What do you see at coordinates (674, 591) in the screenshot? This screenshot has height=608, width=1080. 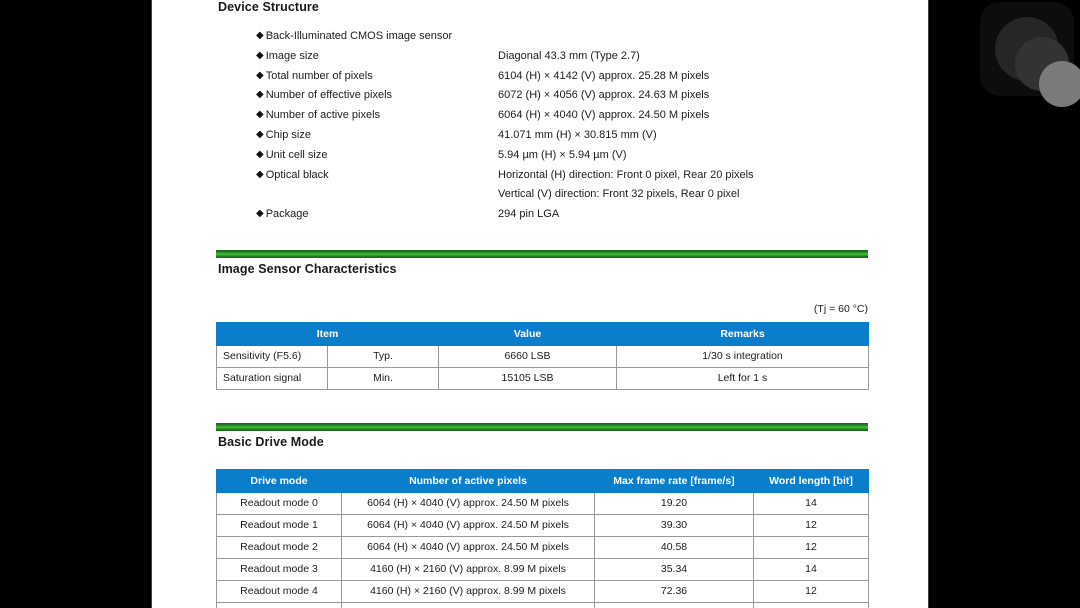 I see `cell-max-frame-rate: 72.36` at bounding box center [674, 591].